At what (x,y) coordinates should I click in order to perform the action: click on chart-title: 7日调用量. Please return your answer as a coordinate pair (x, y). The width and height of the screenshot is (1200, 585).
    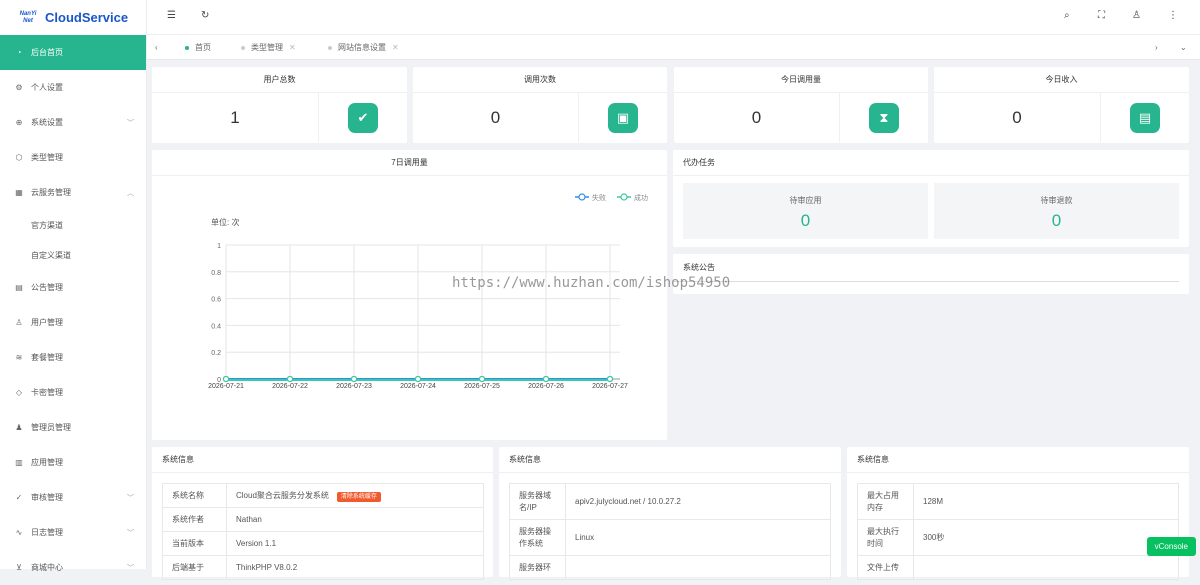
    Looking at the image, I should click on (409, 163).